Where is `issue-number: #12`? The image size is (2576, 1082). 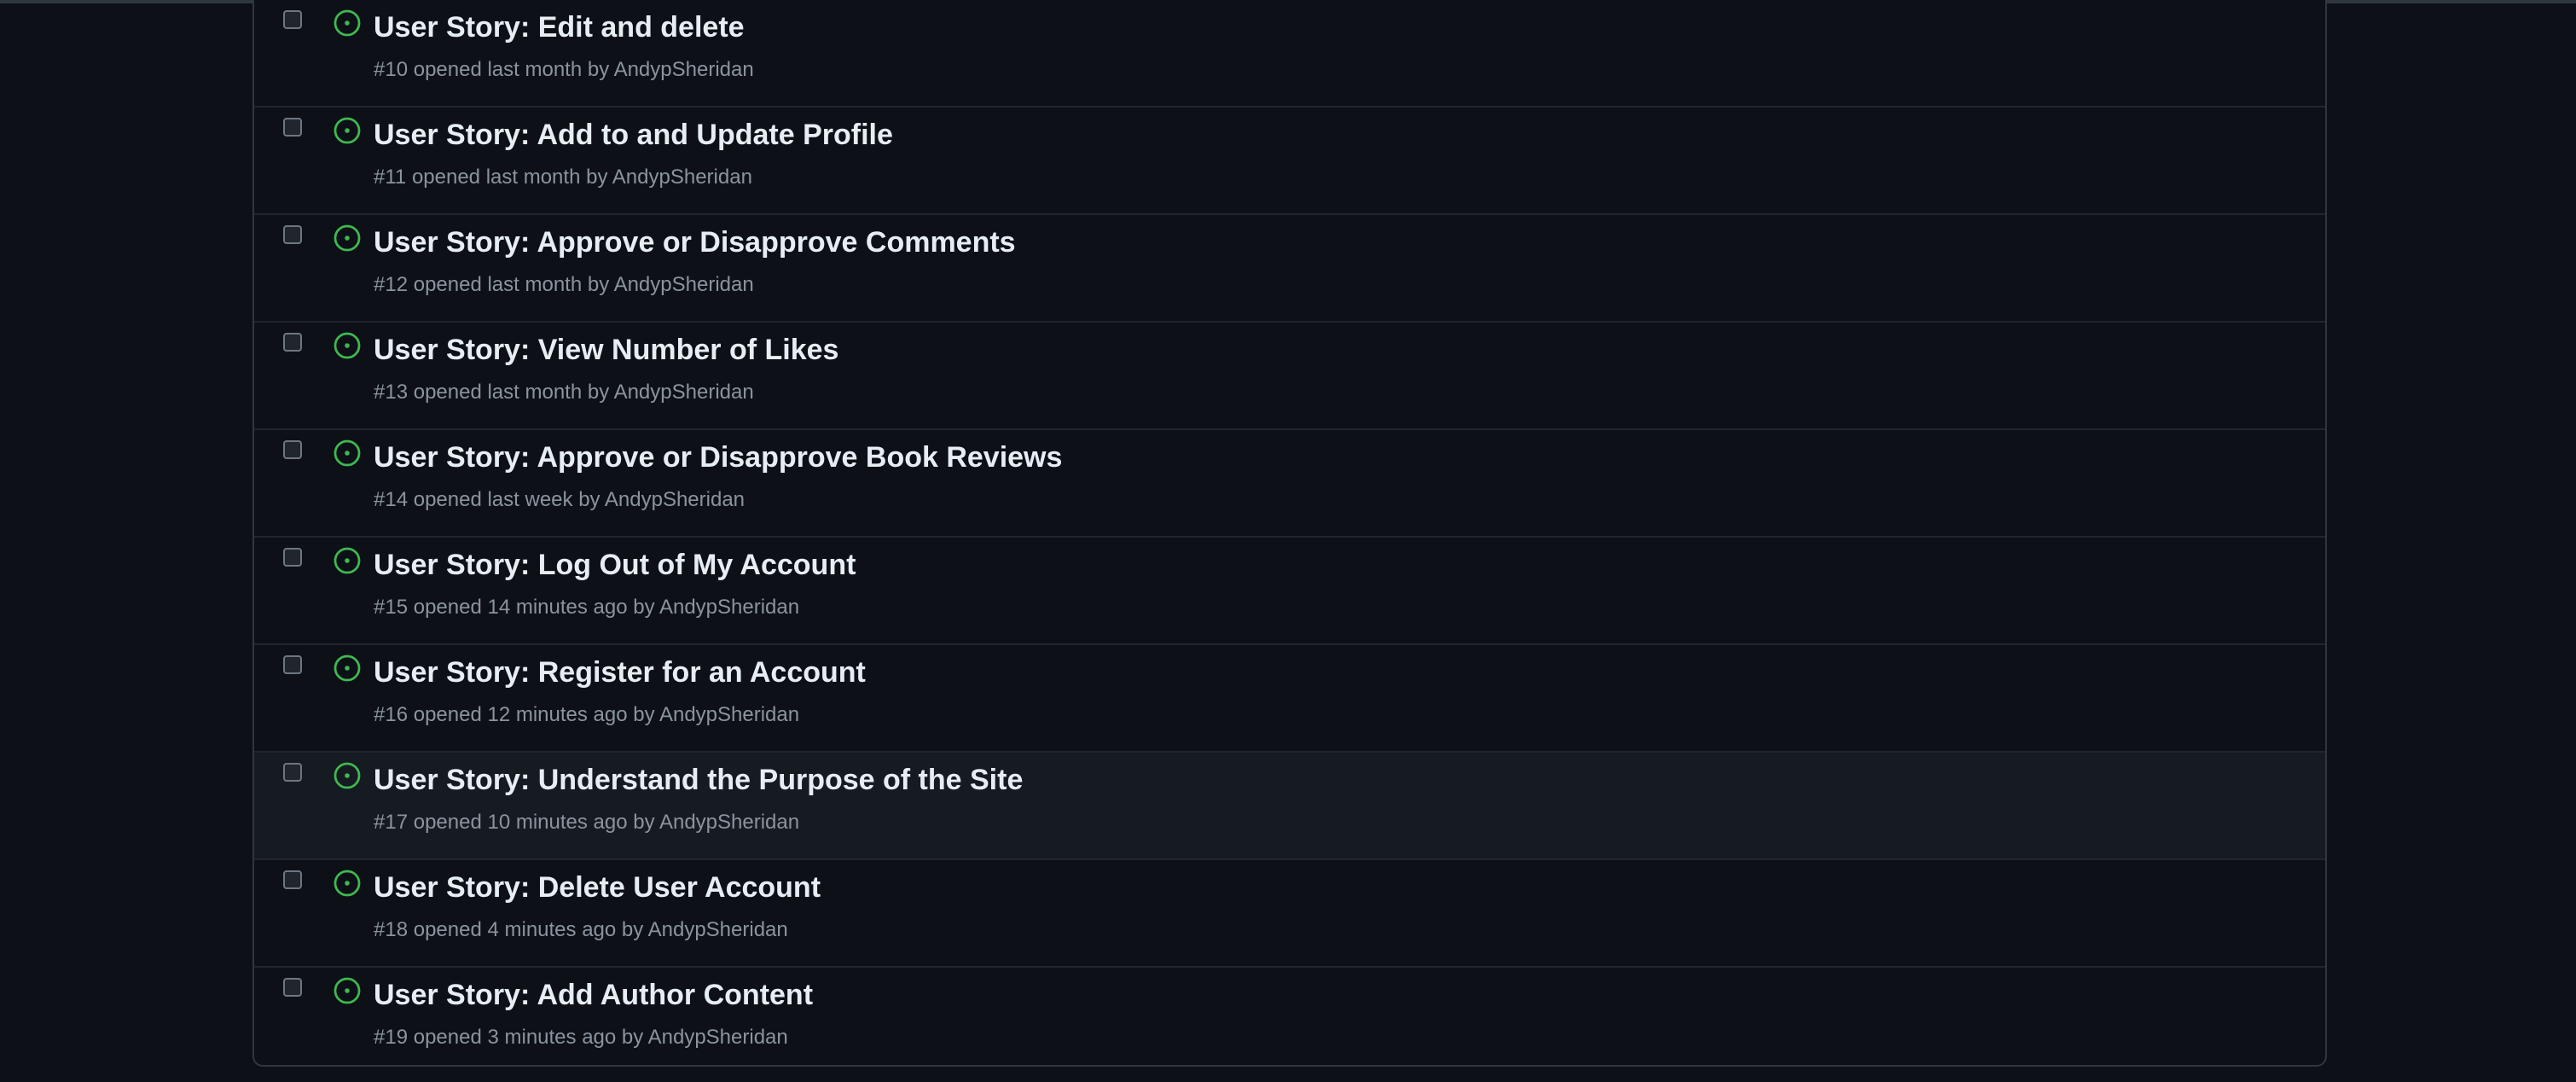
issue-number: #12 is located at coordinates (391, 284).